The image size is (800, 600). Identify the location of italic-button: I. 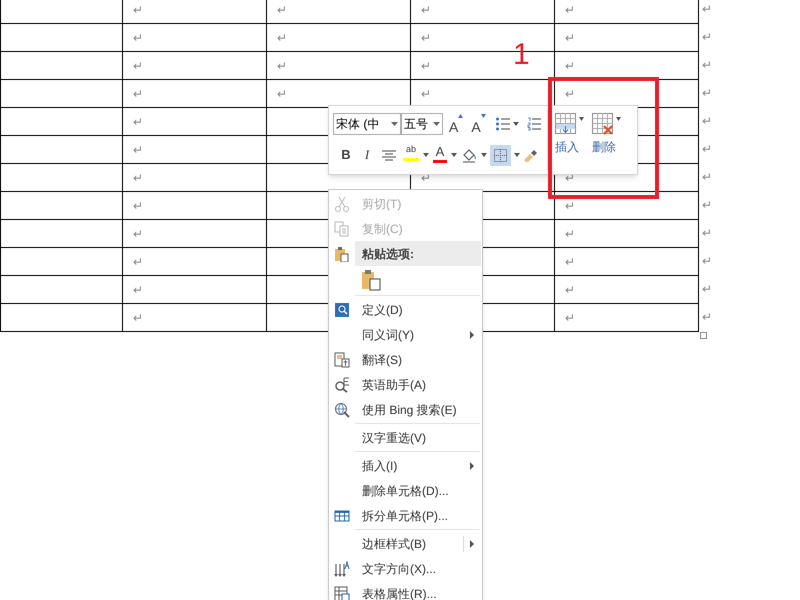
(367, 155).